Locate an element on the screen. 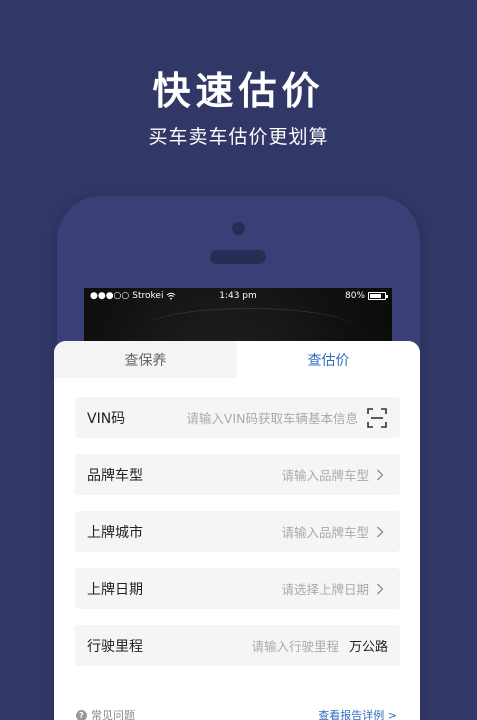  phone-camera is located at coordinates (238, 228).